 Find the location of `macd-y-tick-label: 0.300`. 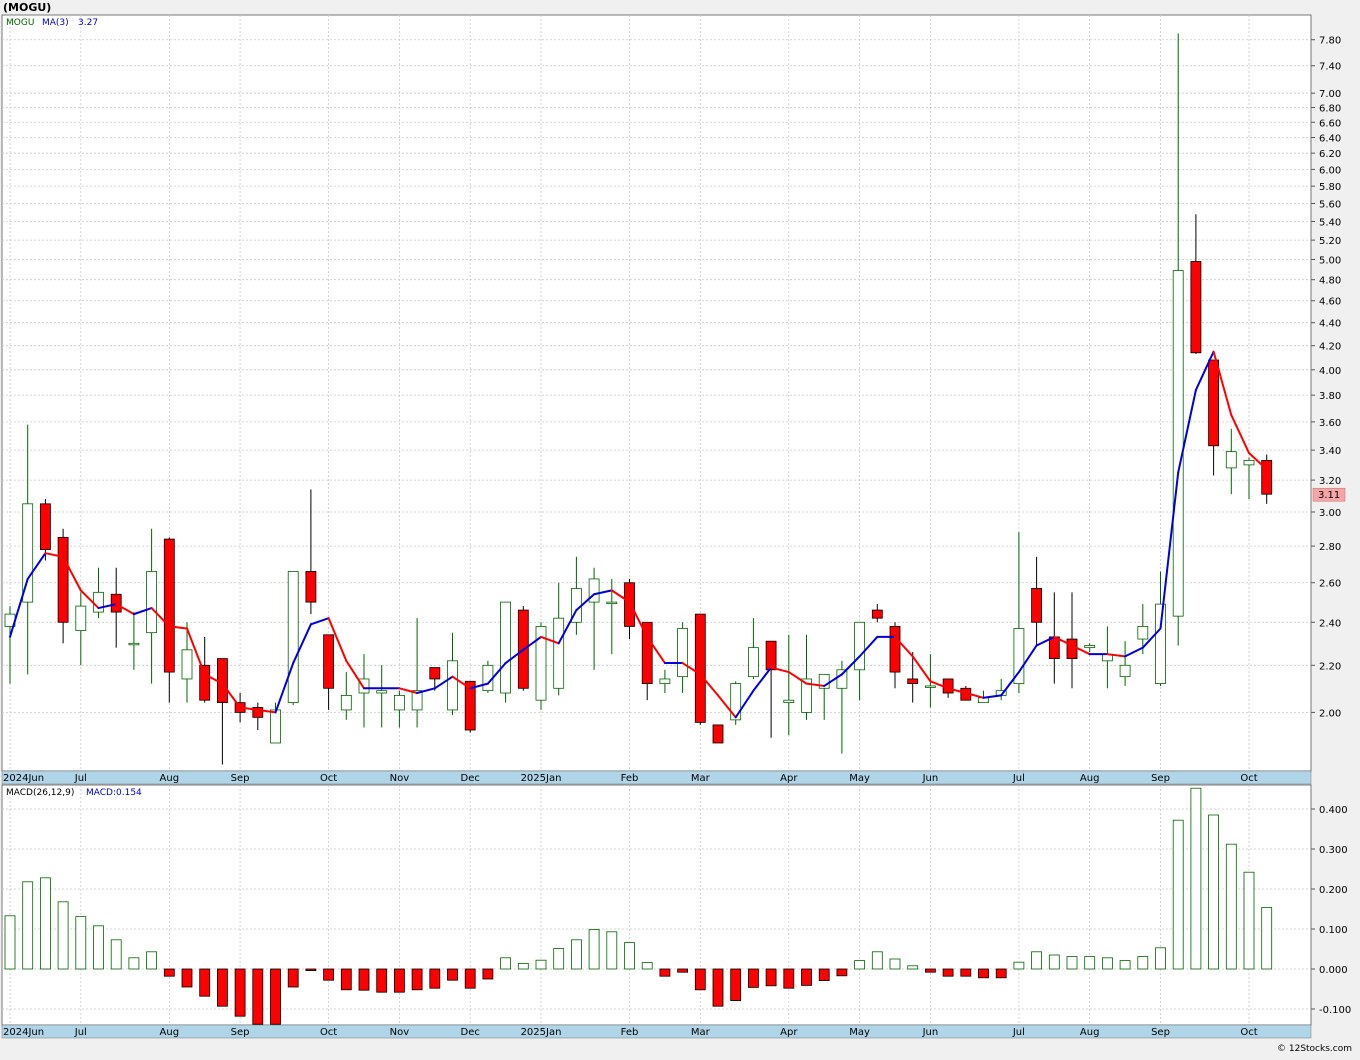

macd-y-tick-label: 0.300 is located at coordinates (1333, 850).